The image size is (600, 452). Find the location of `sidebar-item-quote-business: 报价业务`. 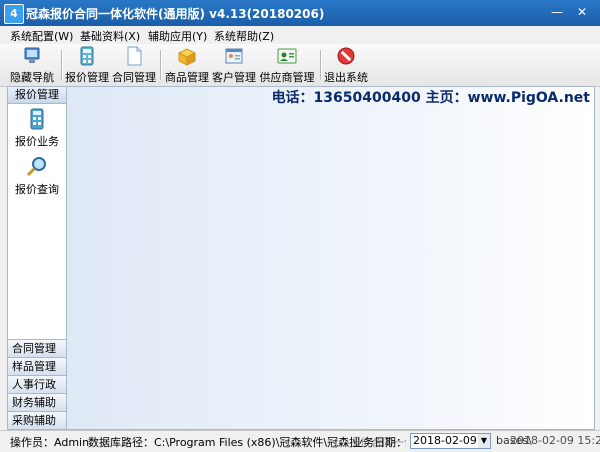

sidebar-item-quote-business: 报价业务 is located at coordinates (37, 128).